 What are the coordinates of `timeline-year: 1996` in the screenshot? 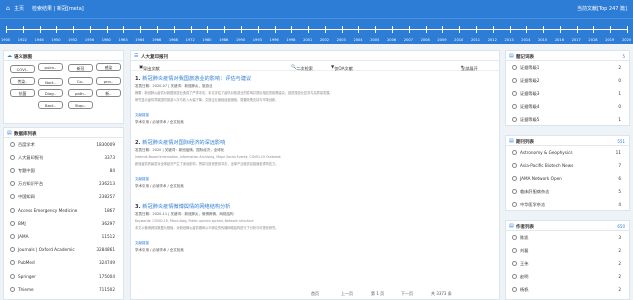 It's located at (274, 40).